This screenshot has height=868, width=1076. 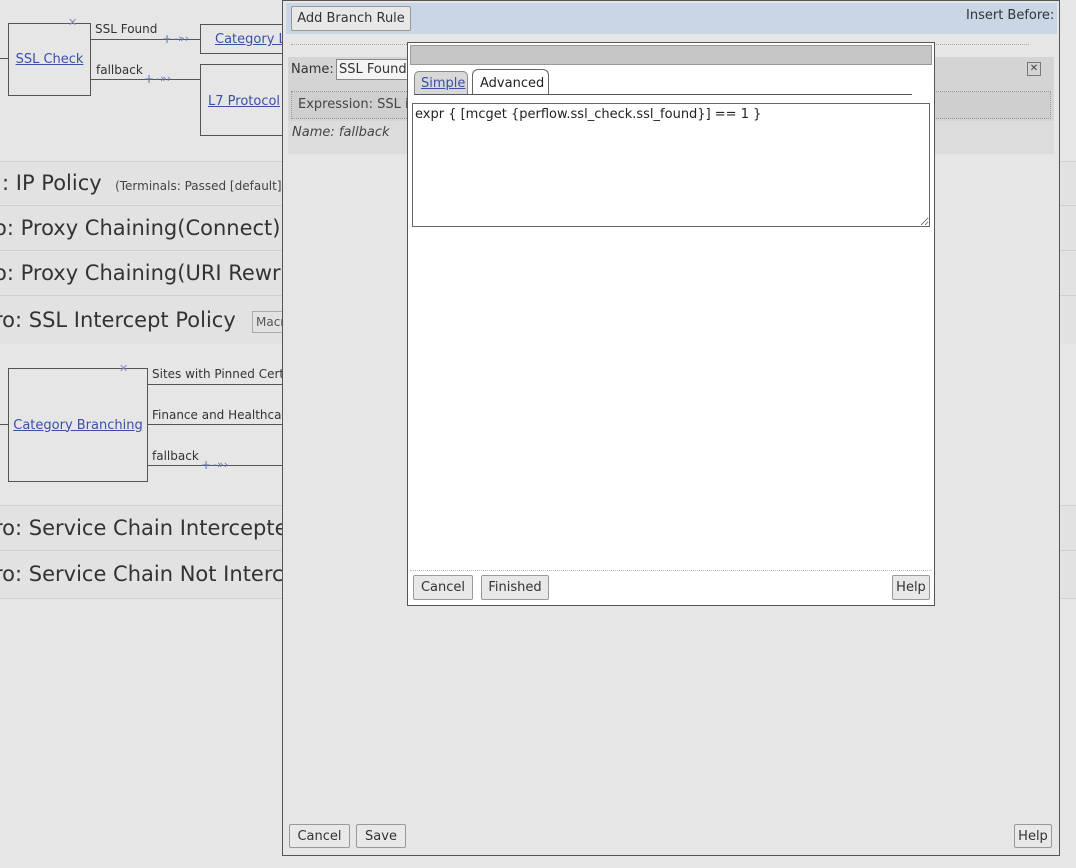 I want to click on dialog-help-button: Help, so click(x=911, y=587).